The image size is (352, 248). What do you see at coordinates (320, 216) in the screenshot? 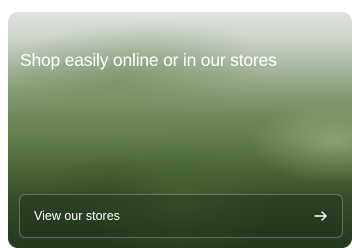
I see `arrow-right-icon` at bounding box center [320, 216].